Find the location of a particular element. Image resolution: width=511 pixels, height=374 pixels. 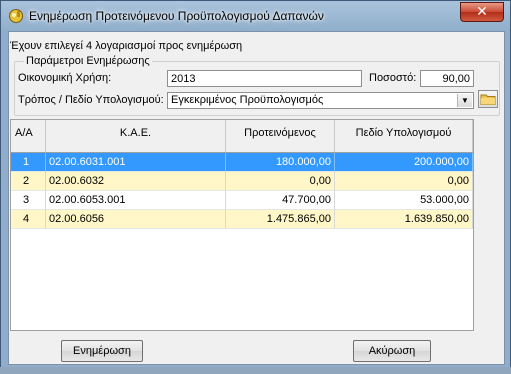

percent-input is located at coordinates (447, 78).